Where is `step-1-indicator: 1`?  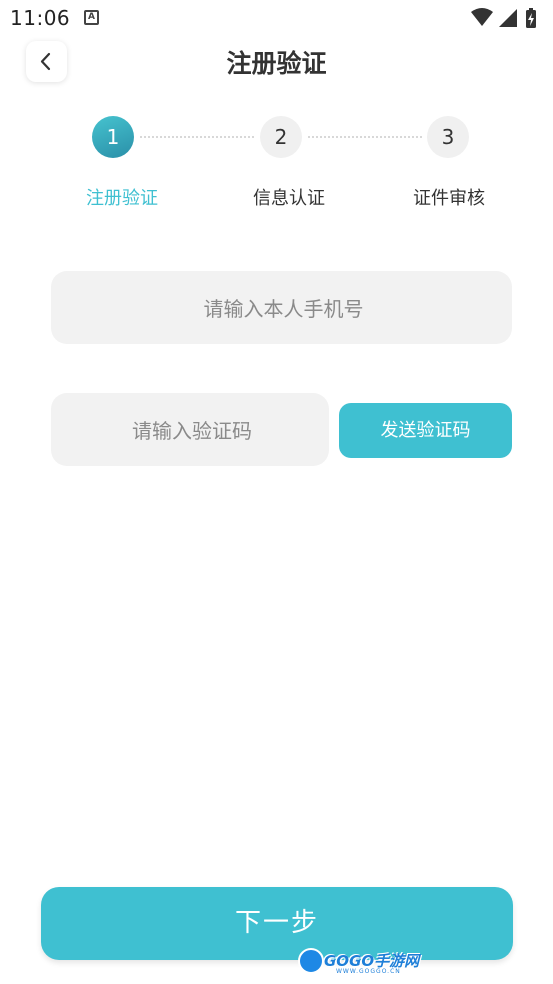 step-1-indicator: 1 is located at coordinates (113, 137).